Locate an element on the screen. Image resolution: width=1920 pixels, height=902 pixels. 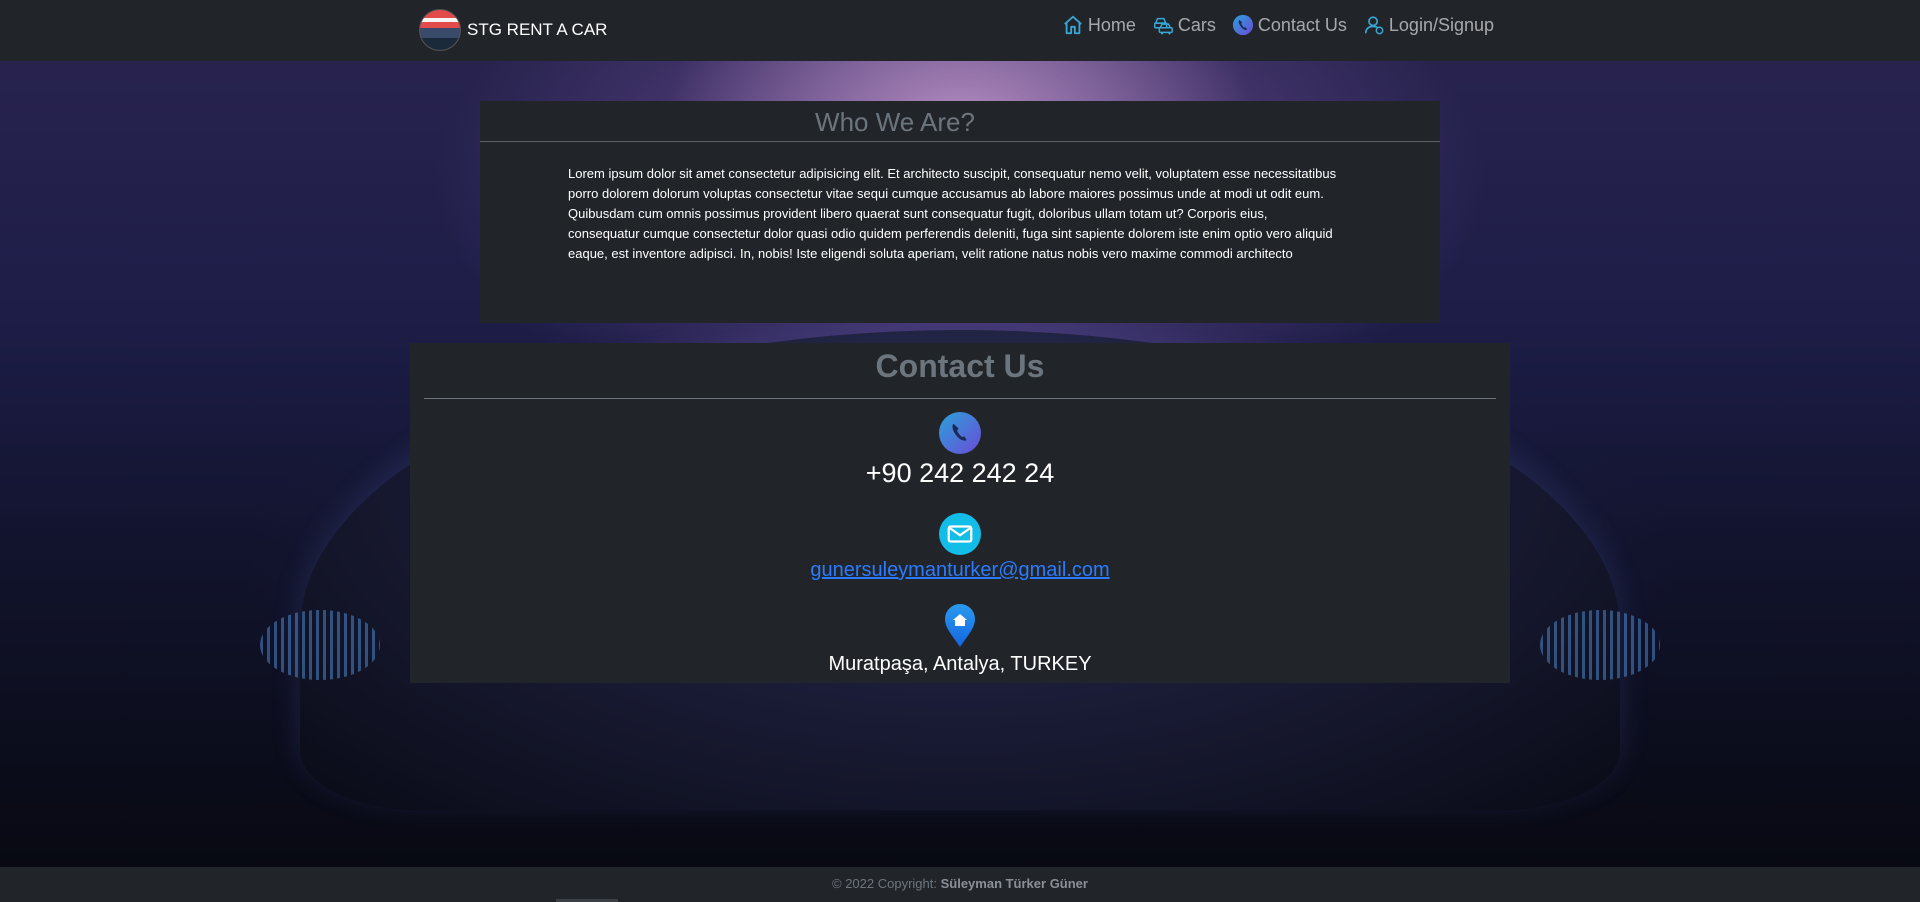
nav-contact: Contact Us is located at coordinates (1289, 25).